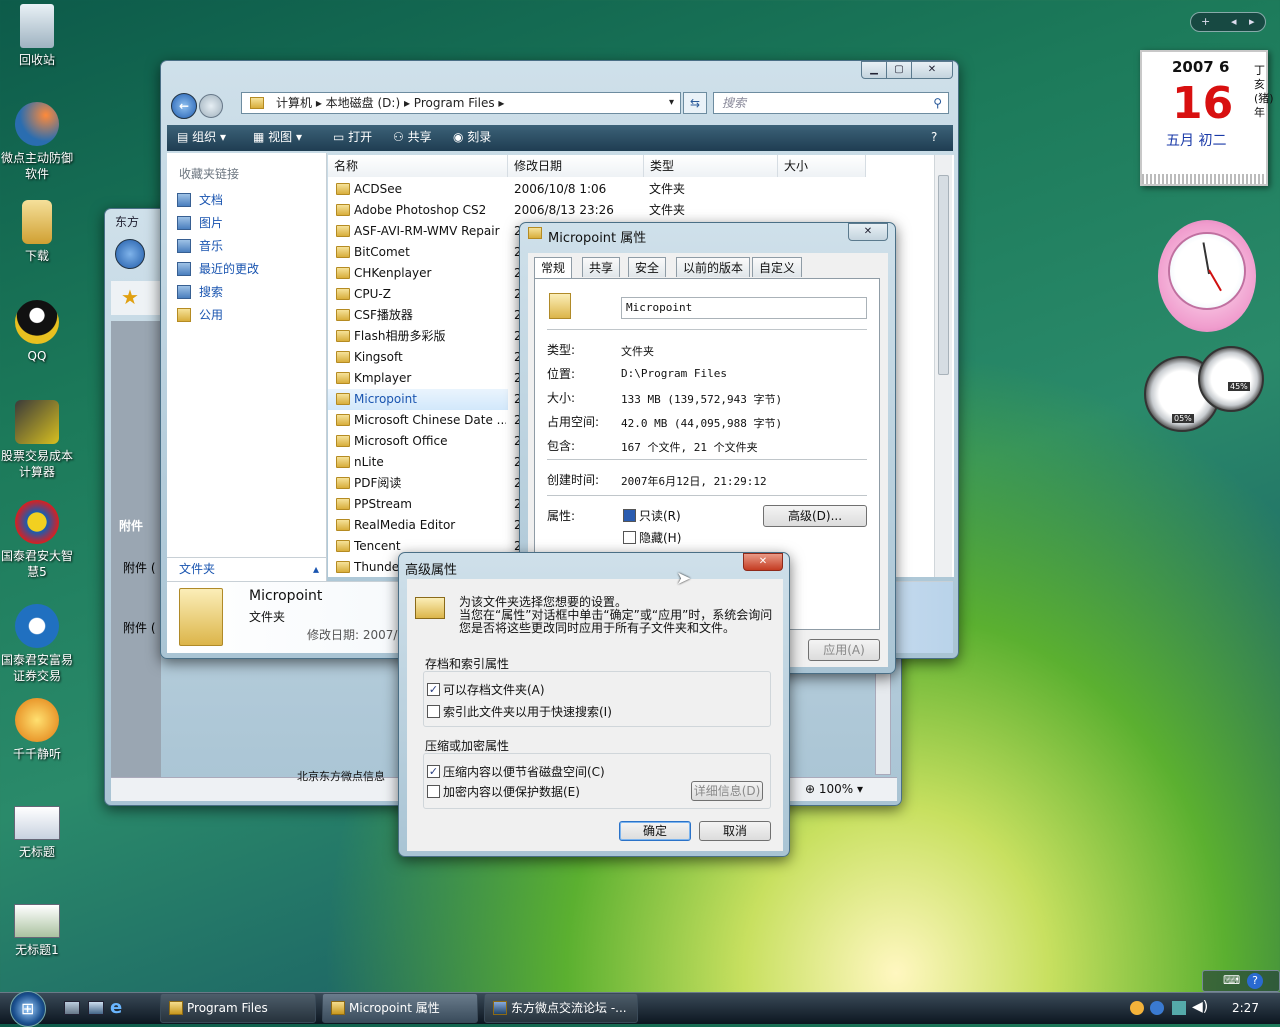  I want to click on file-name: RealMedia Editor, so click(405, 525).